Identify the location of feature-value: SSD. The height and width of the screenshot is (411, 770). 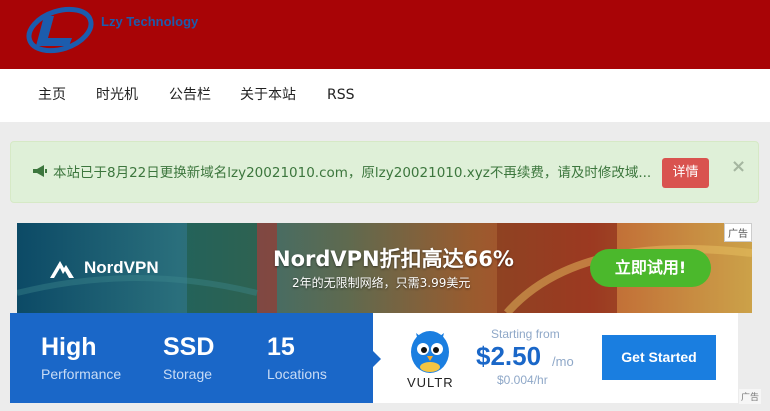
(189, 347).